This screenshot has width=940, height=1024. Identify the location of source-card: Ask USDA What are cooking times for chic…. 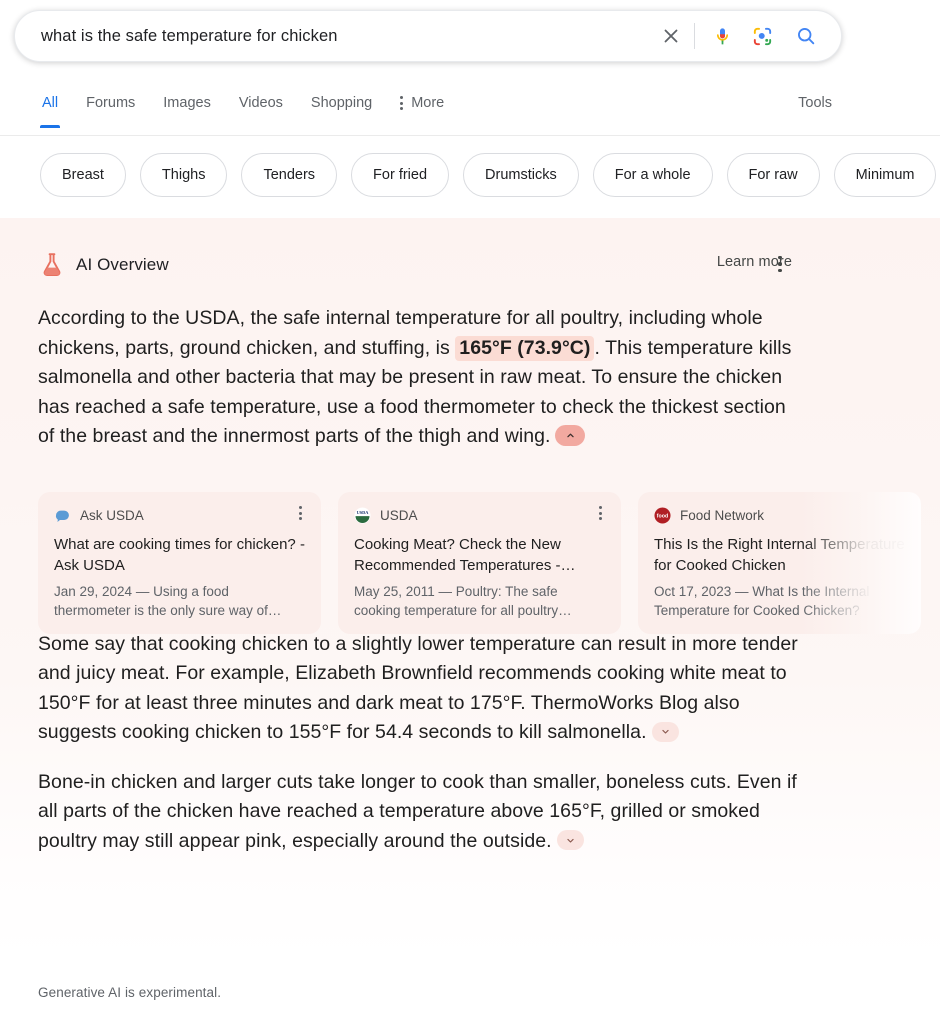
(179, 563).